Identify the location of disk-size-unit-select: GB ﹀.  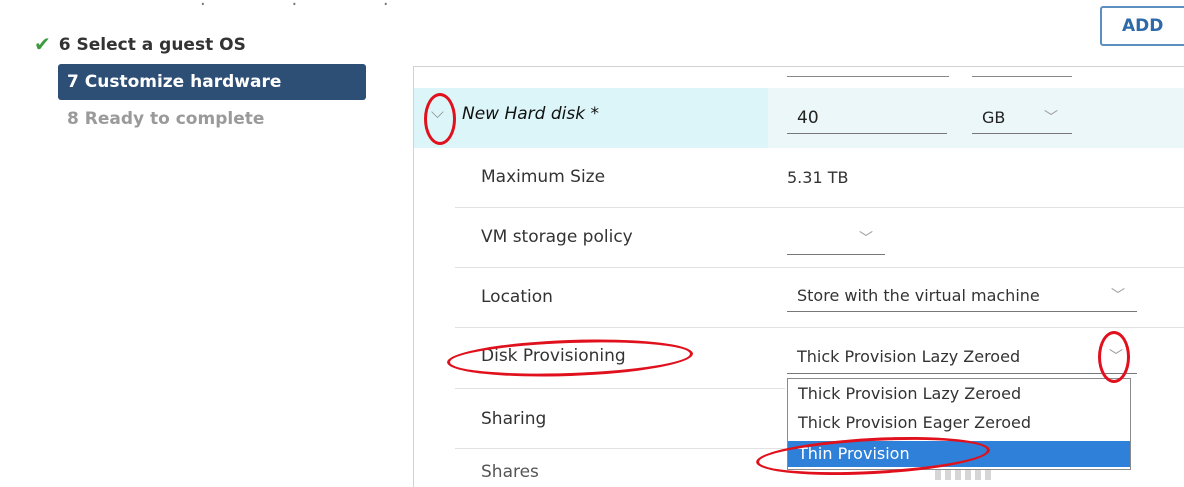
(1022, 118).